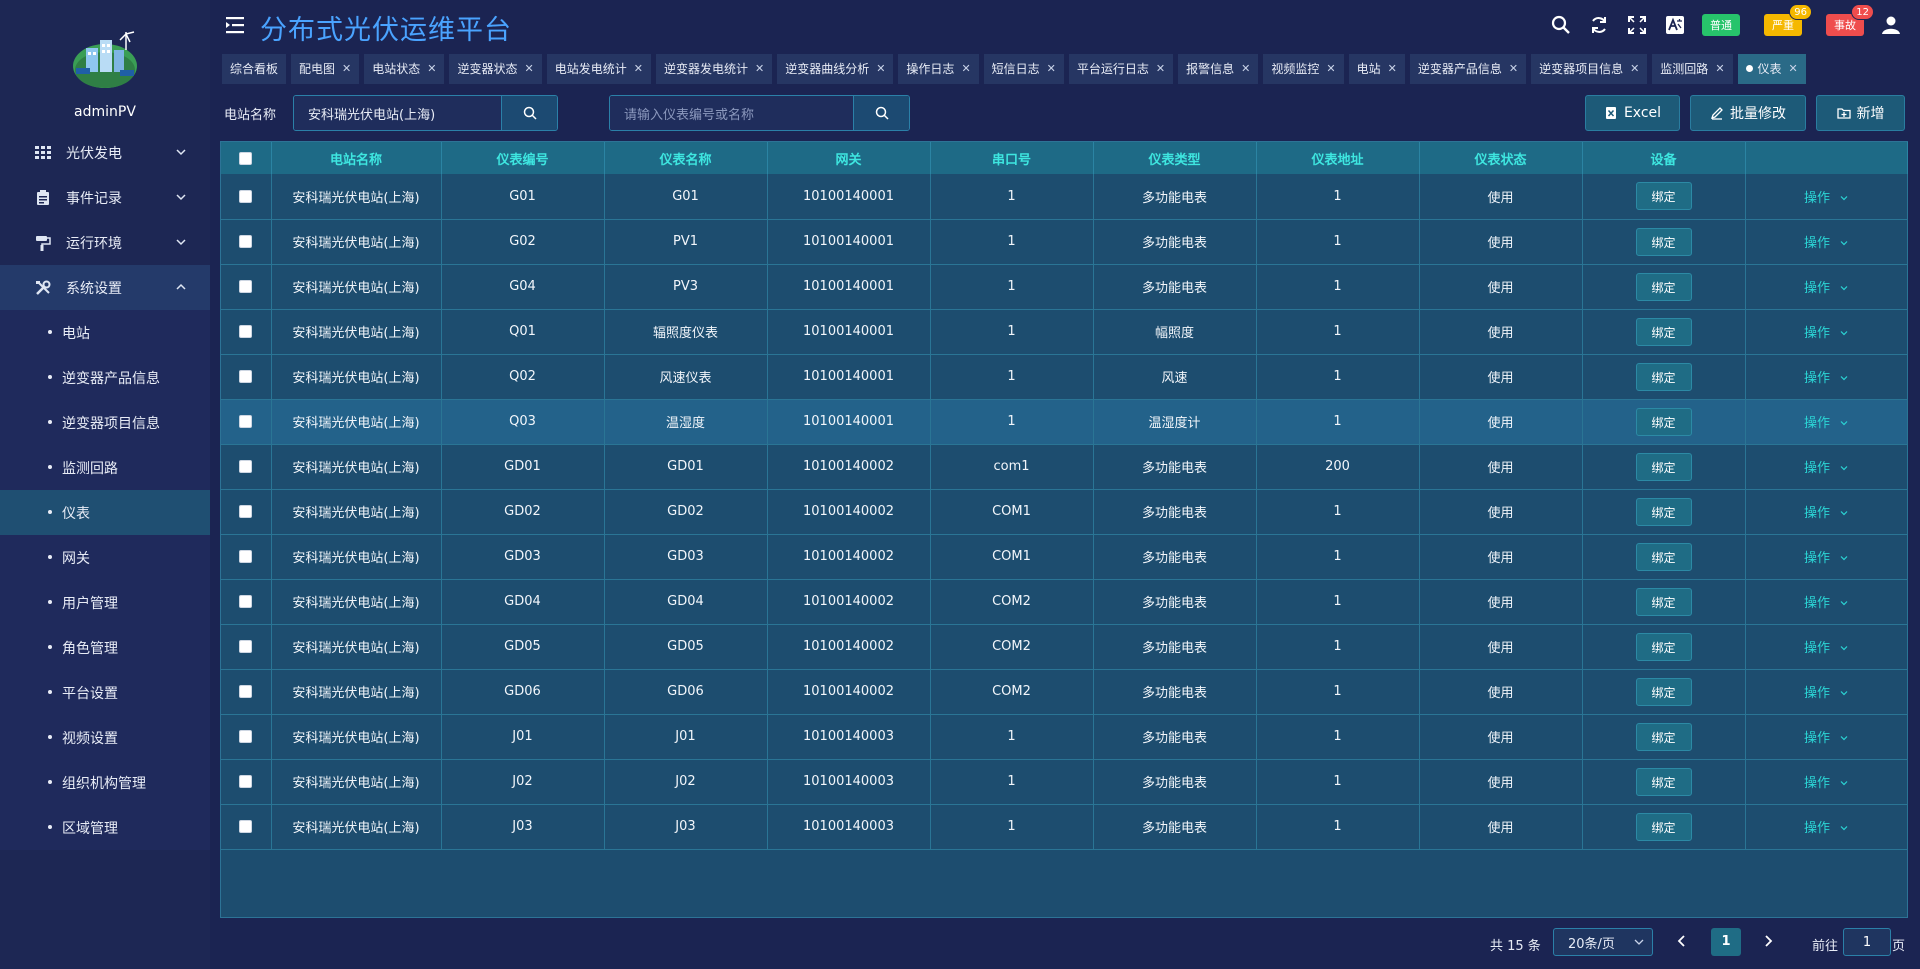 Image resolution: width=1920 pixels, height=969 pixels. Describe the element at coordinates (105, 737) in the screenshot. I see `sidebar-item-video: 视频设置` at that location.